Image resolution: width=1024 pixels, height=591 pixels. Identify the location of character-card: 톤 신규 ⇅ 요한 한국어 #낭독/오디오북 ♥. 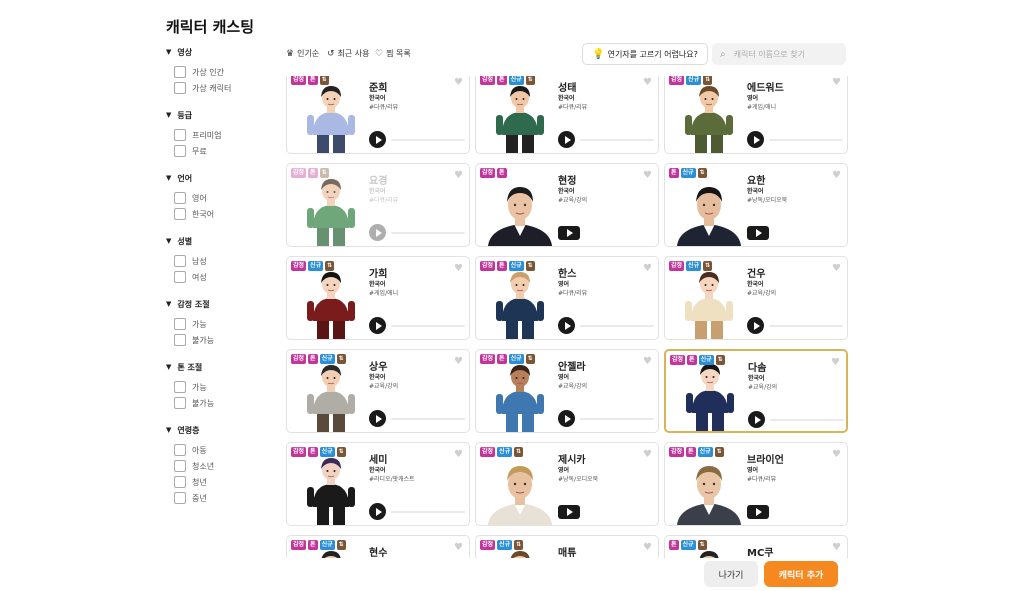
(756, 205).